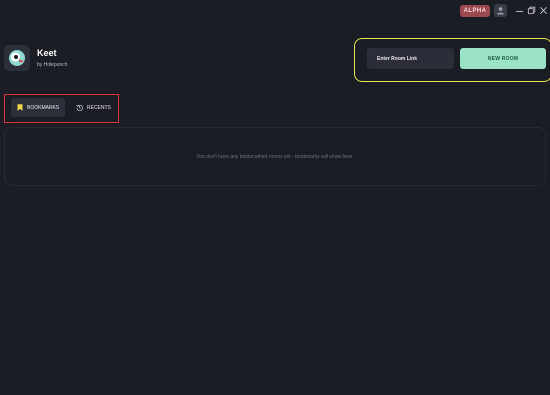  I want to click on app-byline: by Holepunch, so click(52, 65).